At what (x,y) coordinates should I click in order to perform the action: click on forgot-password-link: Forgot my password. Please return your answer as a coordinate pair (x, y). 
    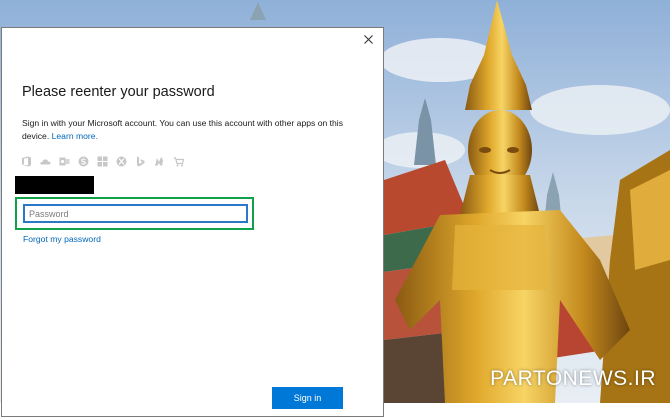
    Looking at the image, I should click on (62, 239).